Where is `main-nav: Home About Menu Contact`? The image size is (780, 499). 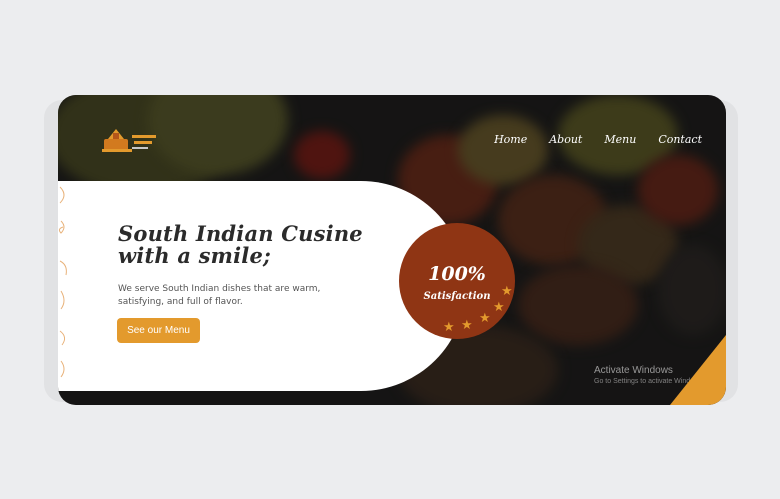 main-nav: Home About Menu Contact is located at coordinates (598, 139).